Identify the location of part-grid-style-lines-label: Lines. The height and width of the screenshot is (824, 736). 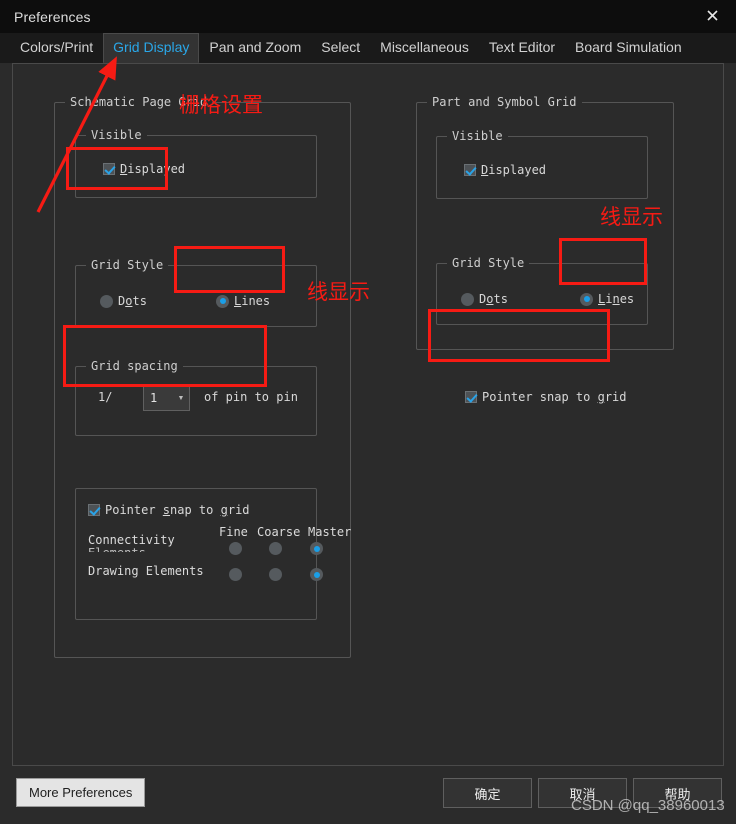
(616, 299).